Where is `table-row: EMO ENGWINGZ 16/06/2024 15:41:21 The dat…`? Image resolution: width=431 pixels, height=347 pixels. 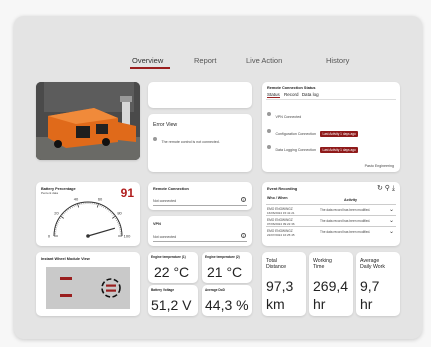
table-row: EMO ENGWINGZ 16/06/2024 15:41:21 The dat… is located at coordinates (331, 209).